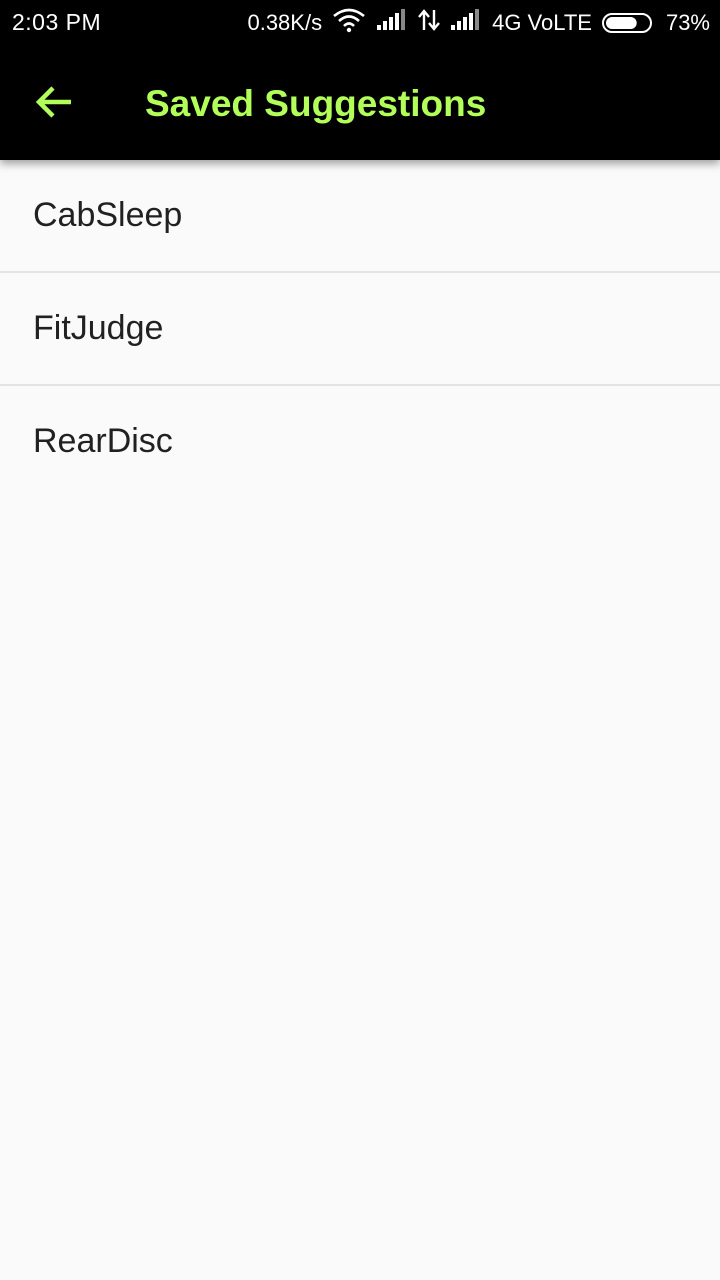  Describe the element at coordinates (103, 441) in the screenshot. I see `list-item-label: RearDisc` at that location.